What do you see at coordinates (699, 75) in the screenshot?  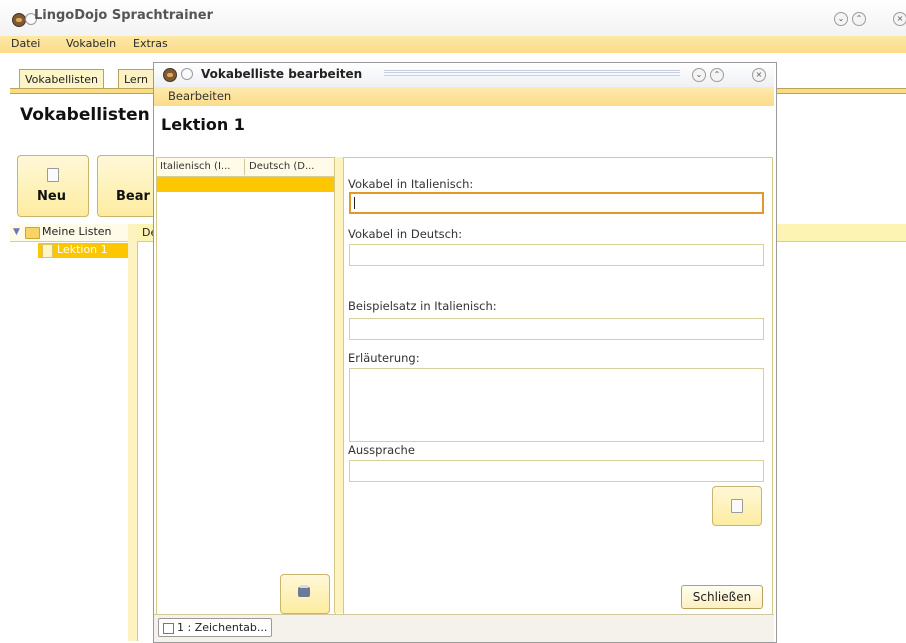 I see `dialog-minimize-icon: ⌄` at bounding box center [699, 75].